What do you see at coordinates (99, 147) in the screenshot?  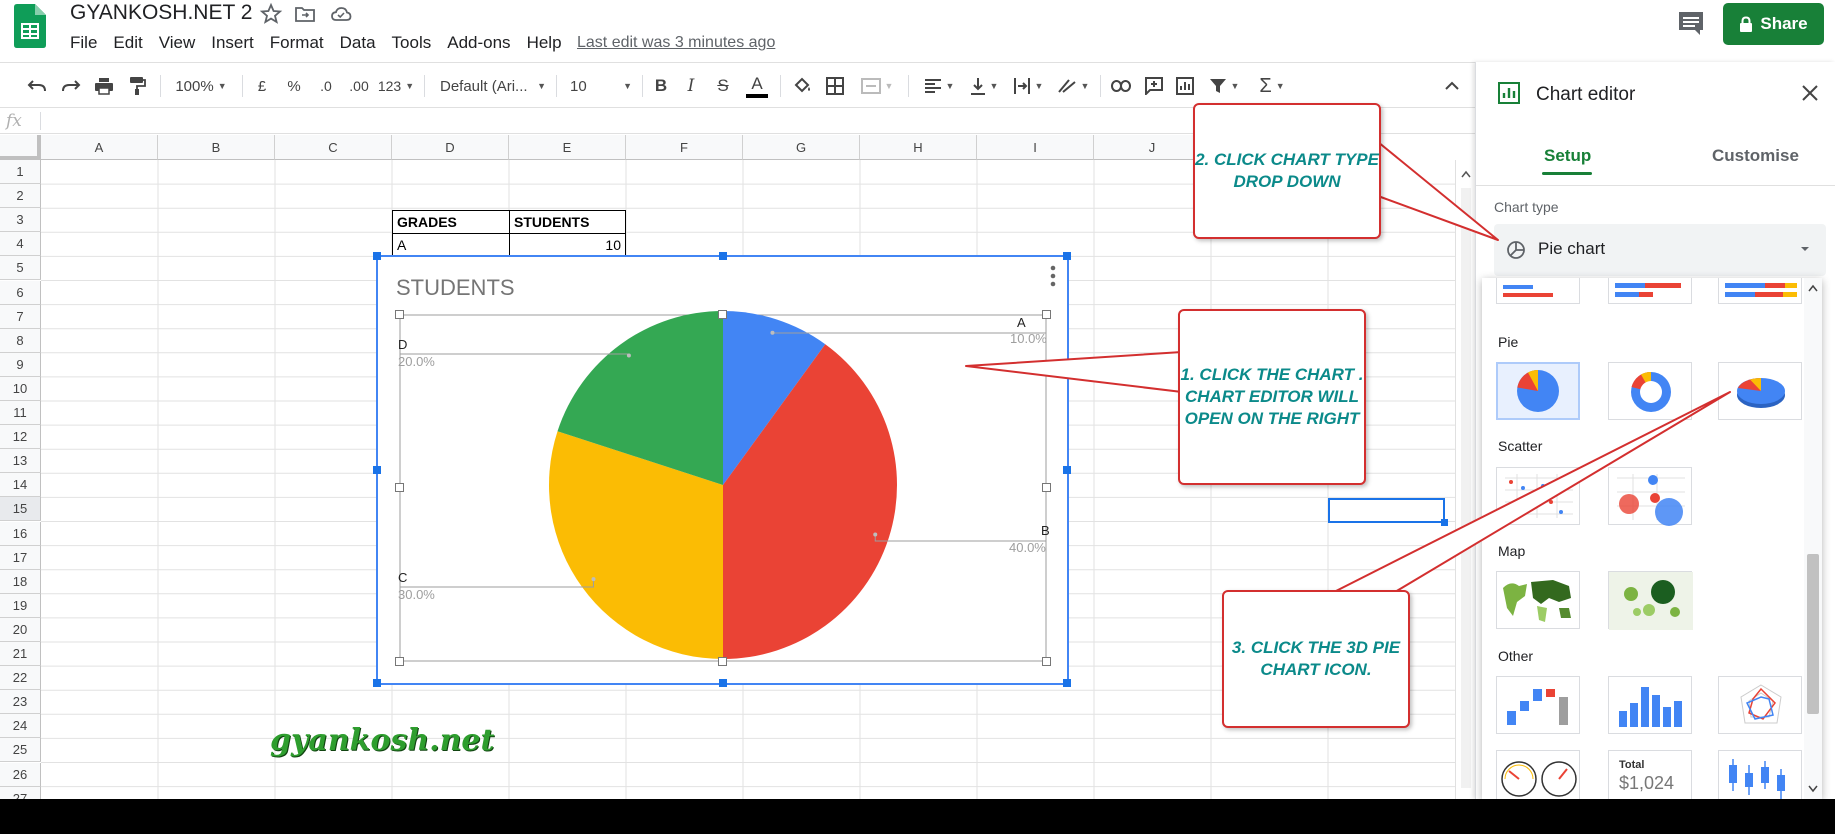 I see `column-header-a: A` at bounding box center [99, 147].